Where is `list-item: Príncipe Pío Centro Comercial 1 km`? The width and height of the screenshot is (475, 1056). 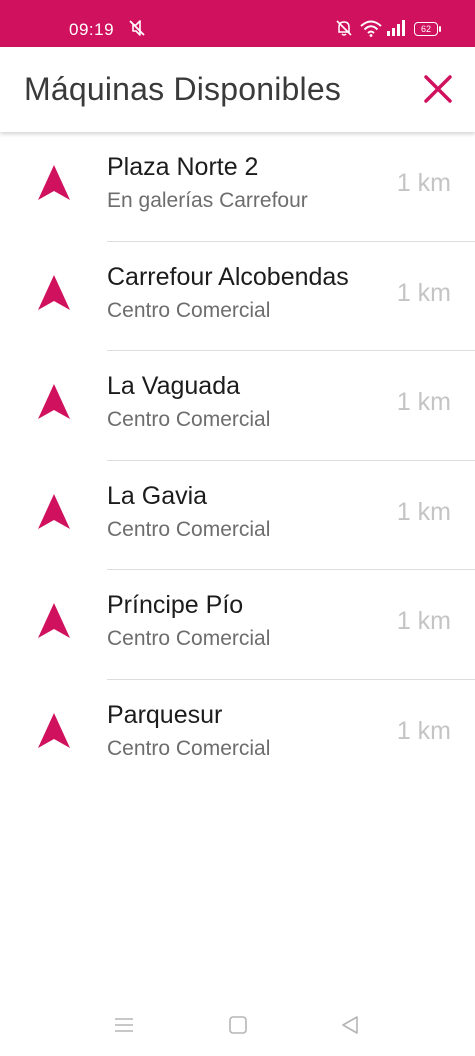
list-item: Príncipe Pío Centro Comercial 1 km is located at coordinates (237, 625).